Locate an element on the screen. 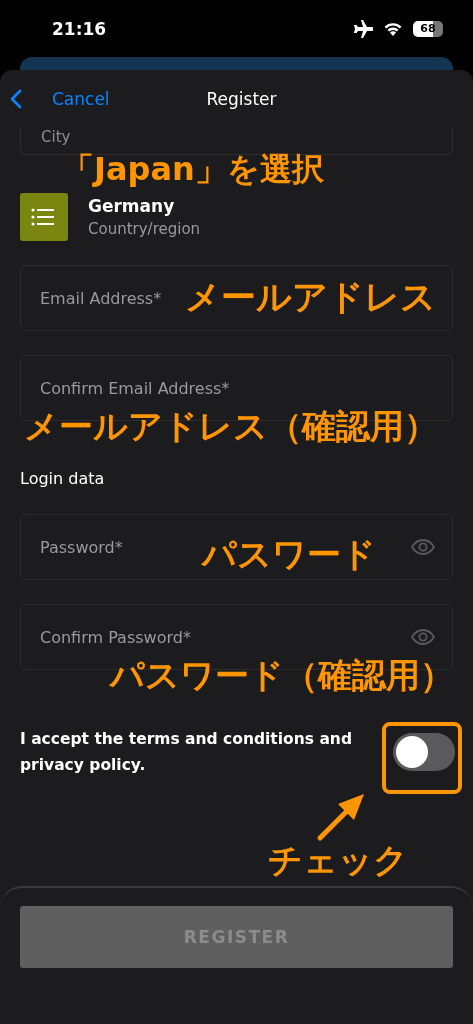 This screenshot has width=473, height=1024. country-label: Country/region is located at coordinates (144, 229).